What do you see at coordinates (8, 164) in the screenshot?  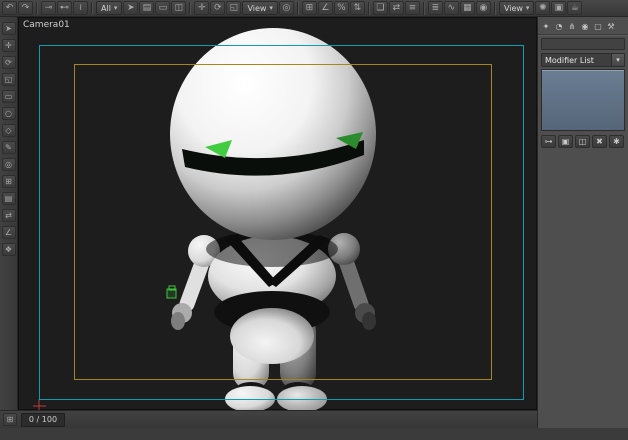 I see `target-tool-icon: ◎` at bounding box center [8, 164].